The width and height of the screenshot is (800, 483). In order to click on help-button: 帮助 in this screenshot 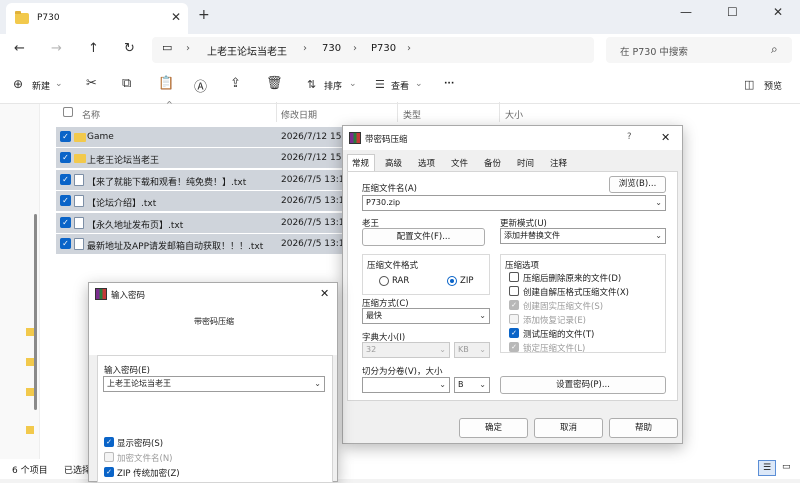, I will do `click(643, 428)`.